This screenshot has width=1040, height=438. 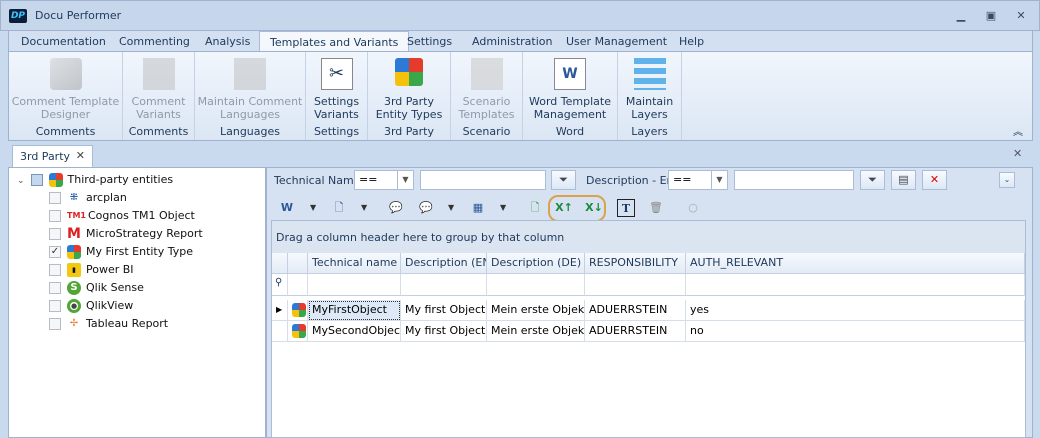 I want to click on qlikview-icon: ●, so click(x=74, y=306).